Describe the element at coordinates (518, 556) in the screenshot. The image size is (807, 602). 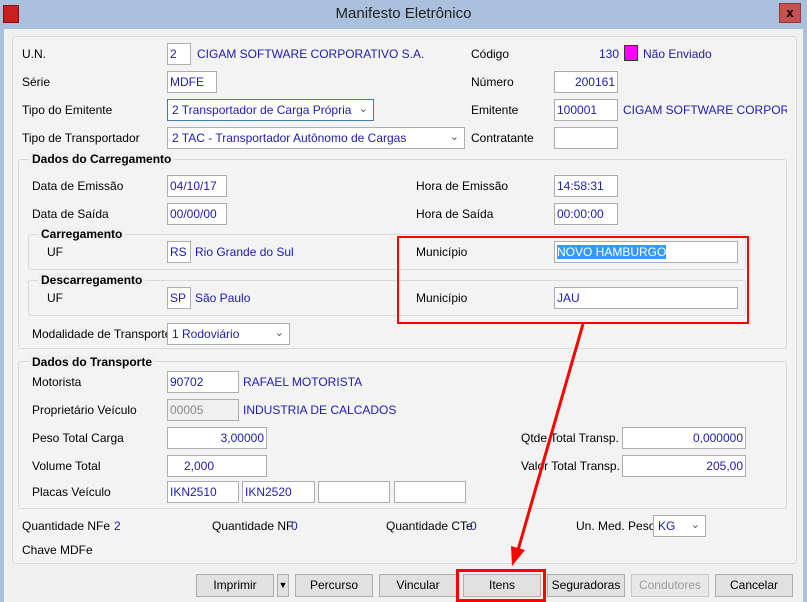
I see `arrow-head-icon` at that location.